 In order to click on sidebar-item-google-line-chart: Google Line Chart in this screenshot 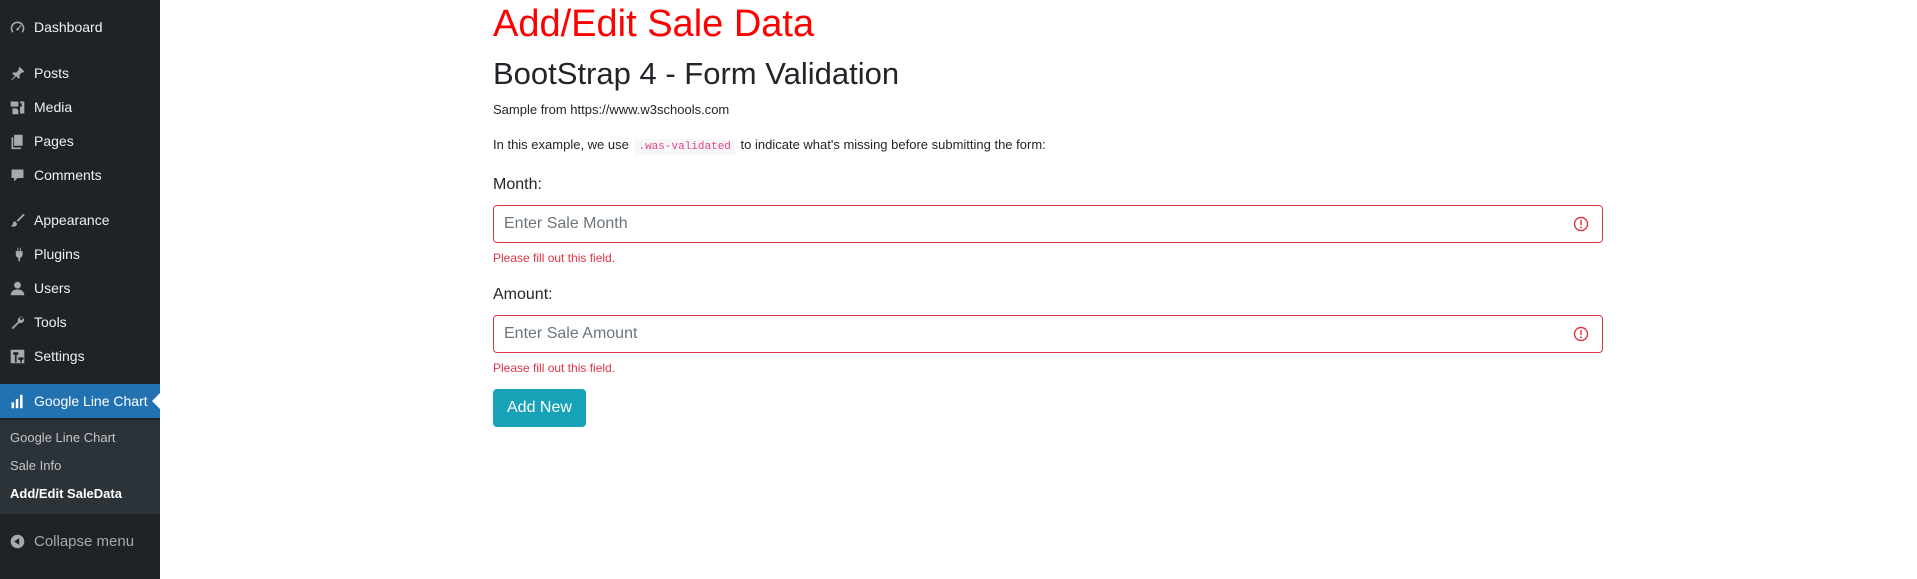, I will do `click(80, 401)`.